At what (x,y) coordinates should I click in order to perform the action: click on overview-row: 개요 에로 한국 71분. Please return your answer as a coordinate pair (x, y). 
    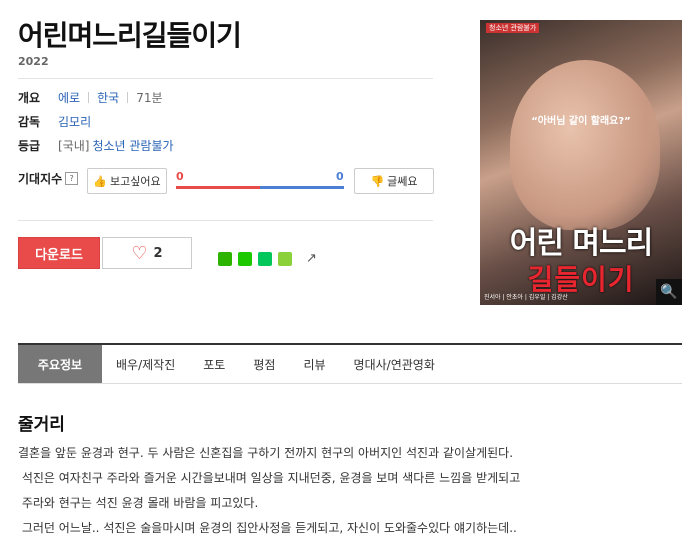
    Looking at the image, I should click on (90, 97).